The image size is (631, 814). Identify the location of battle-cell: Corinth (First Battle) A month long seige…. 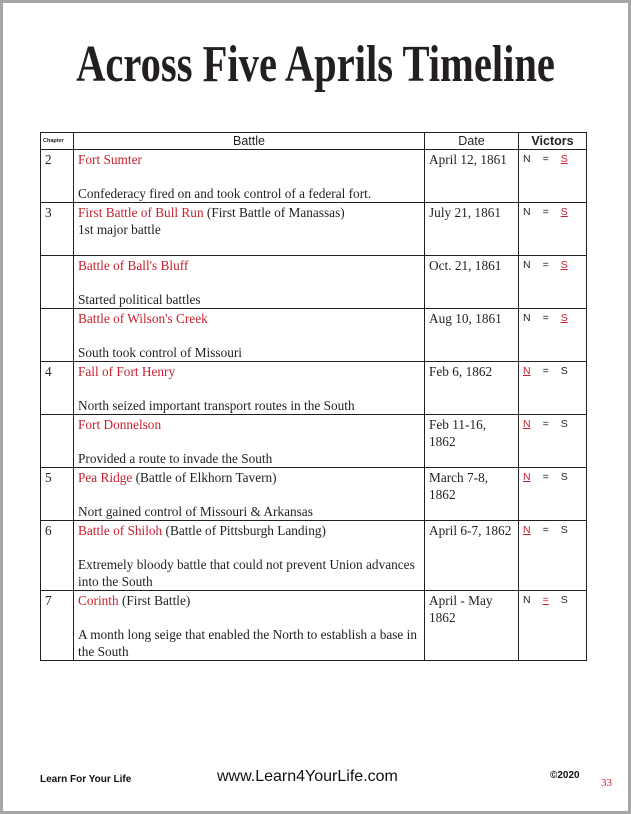
(249, 625).